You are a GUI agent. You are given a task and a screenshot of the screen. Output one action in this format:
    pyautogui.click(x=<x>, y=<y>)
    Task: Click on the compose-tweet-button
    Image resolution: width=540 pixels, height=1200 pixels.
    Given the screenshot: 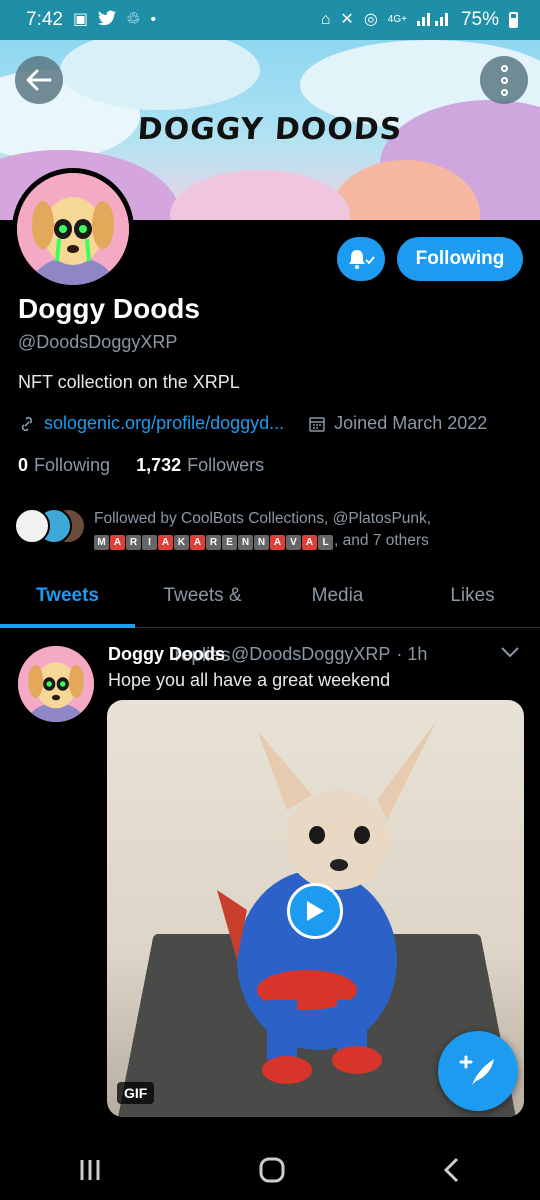 What is the action you would take?
    pyautogui.click(x=478, y=1071)
    